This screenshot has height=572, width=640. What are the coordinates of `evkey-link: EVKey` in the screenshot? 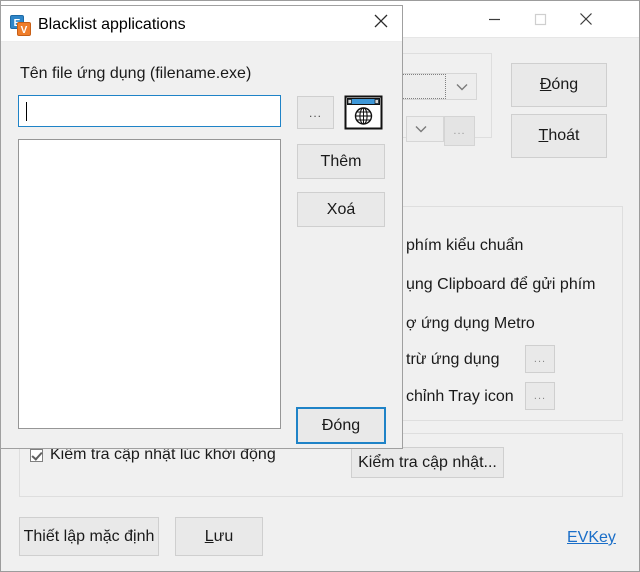 It's located at (591, 538).